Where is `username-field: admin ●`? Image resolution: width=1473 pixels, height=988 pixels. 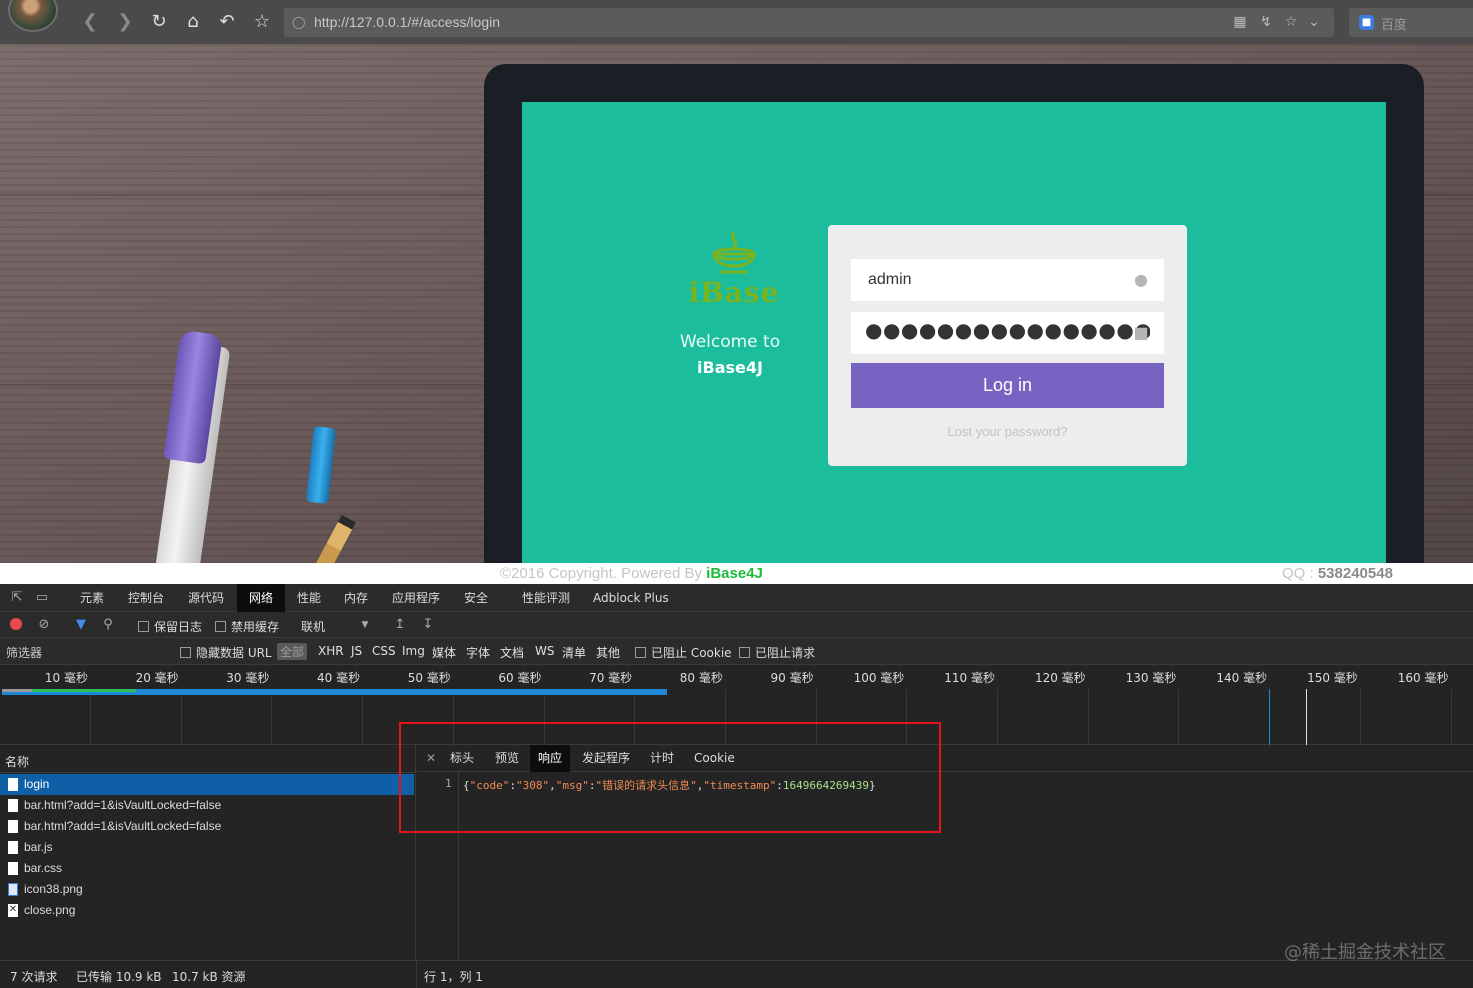
username-field: admin ● is located at coordinates (1007, 280).